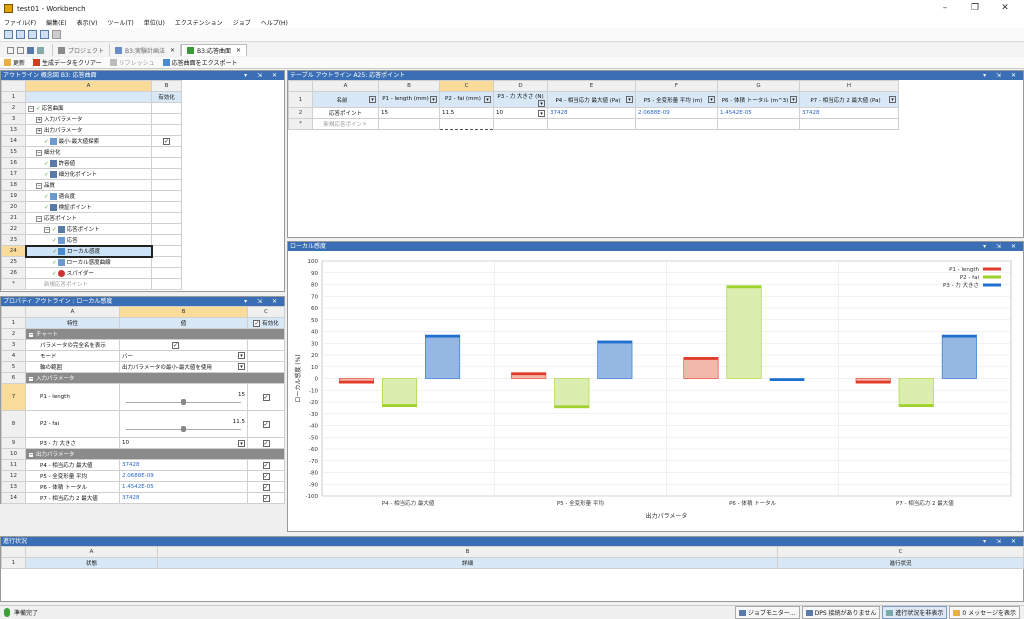  Describe the element at coordinates (520, 113) in the screenshot. I see `cell-p3: 10 ▾` at that location.